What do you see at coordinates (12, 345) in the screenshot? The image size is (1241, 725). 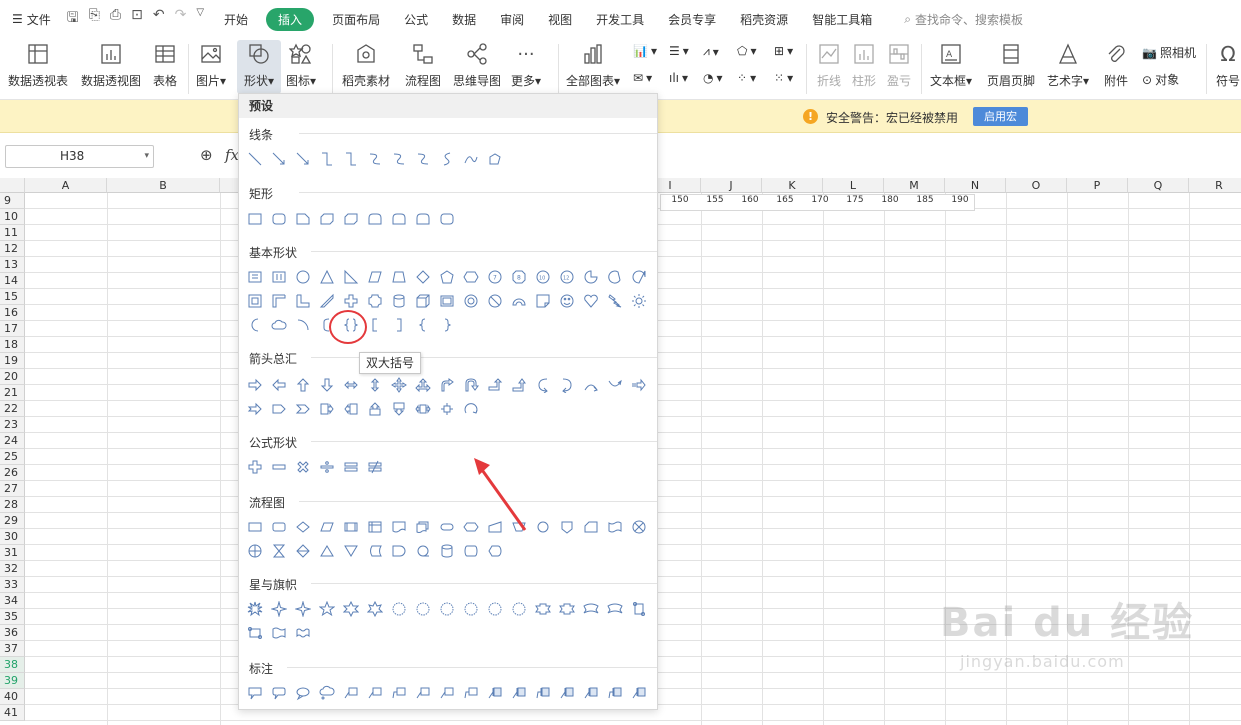 I see `row-header: 18` at bounding box center [12, 345].